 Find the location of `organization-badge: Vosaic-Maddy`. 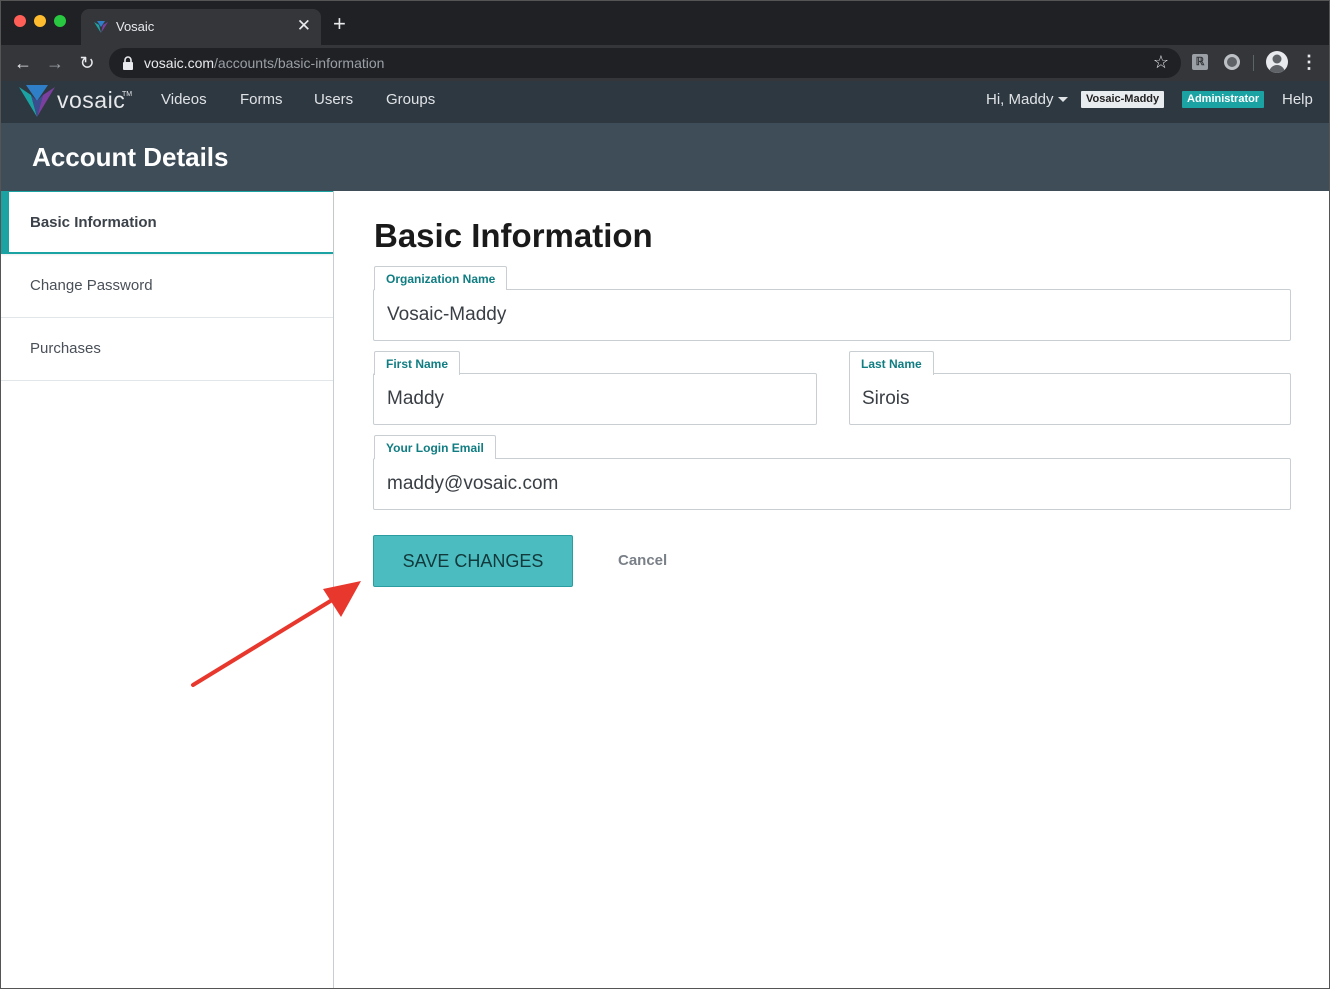

organization-badge: Vosaic-Maddy is located at coordinates (1123, 99).